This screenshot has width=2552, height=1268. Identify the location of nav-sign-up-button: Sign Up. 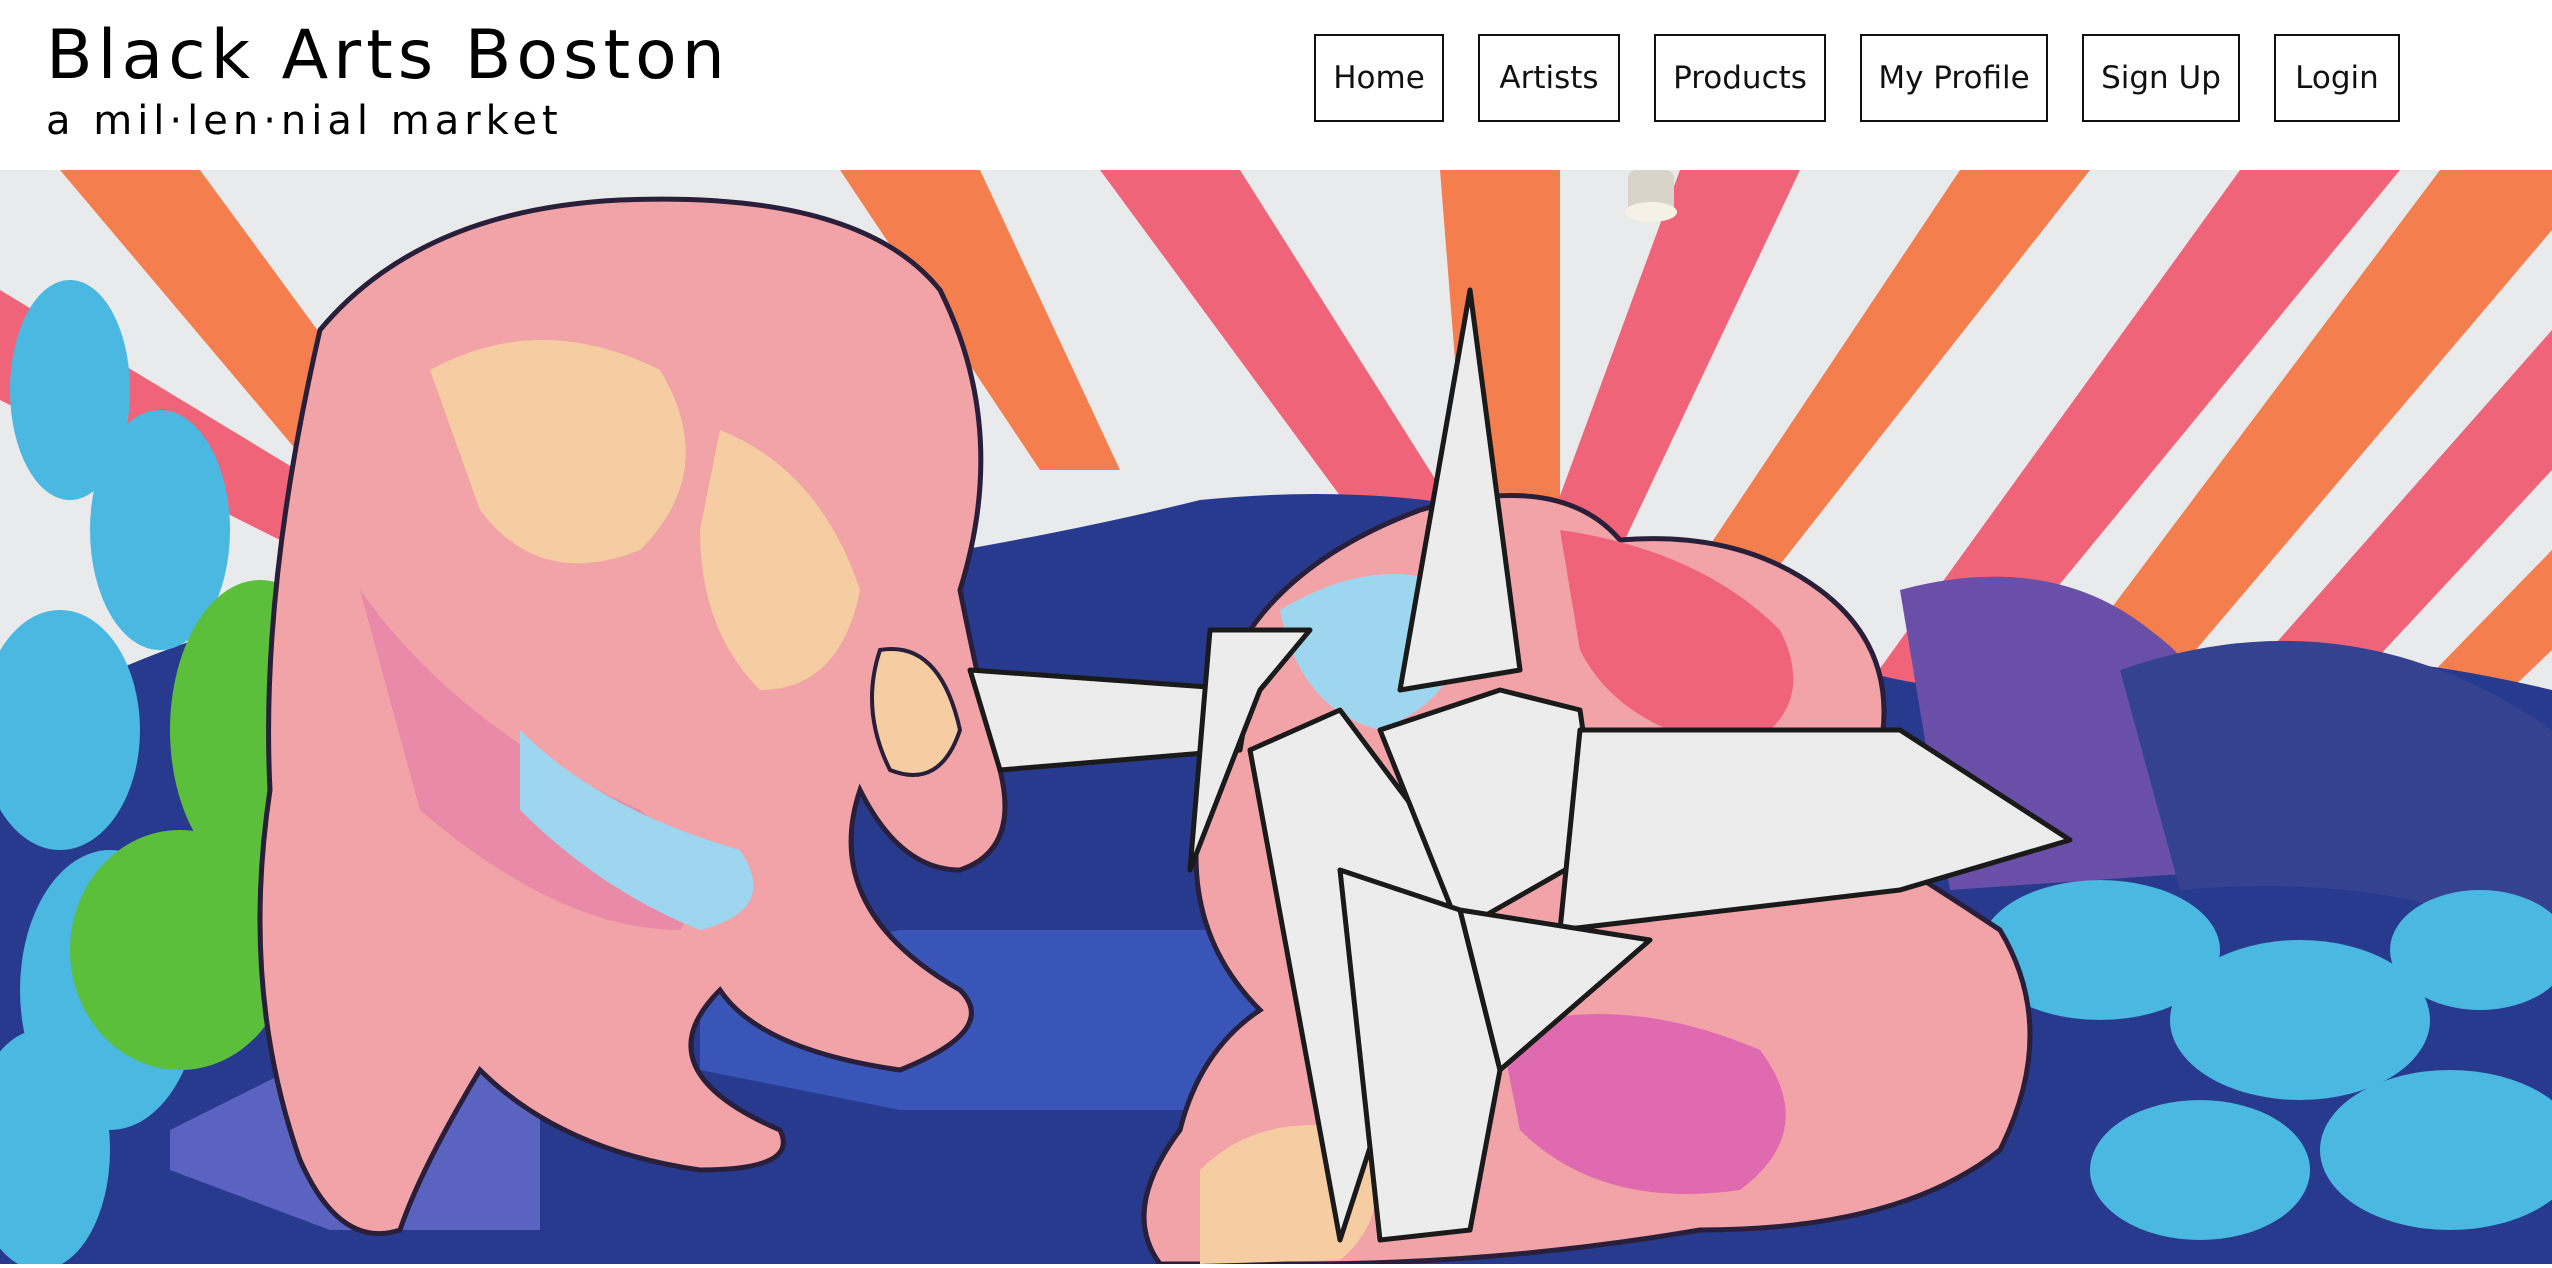
(2161, 78).